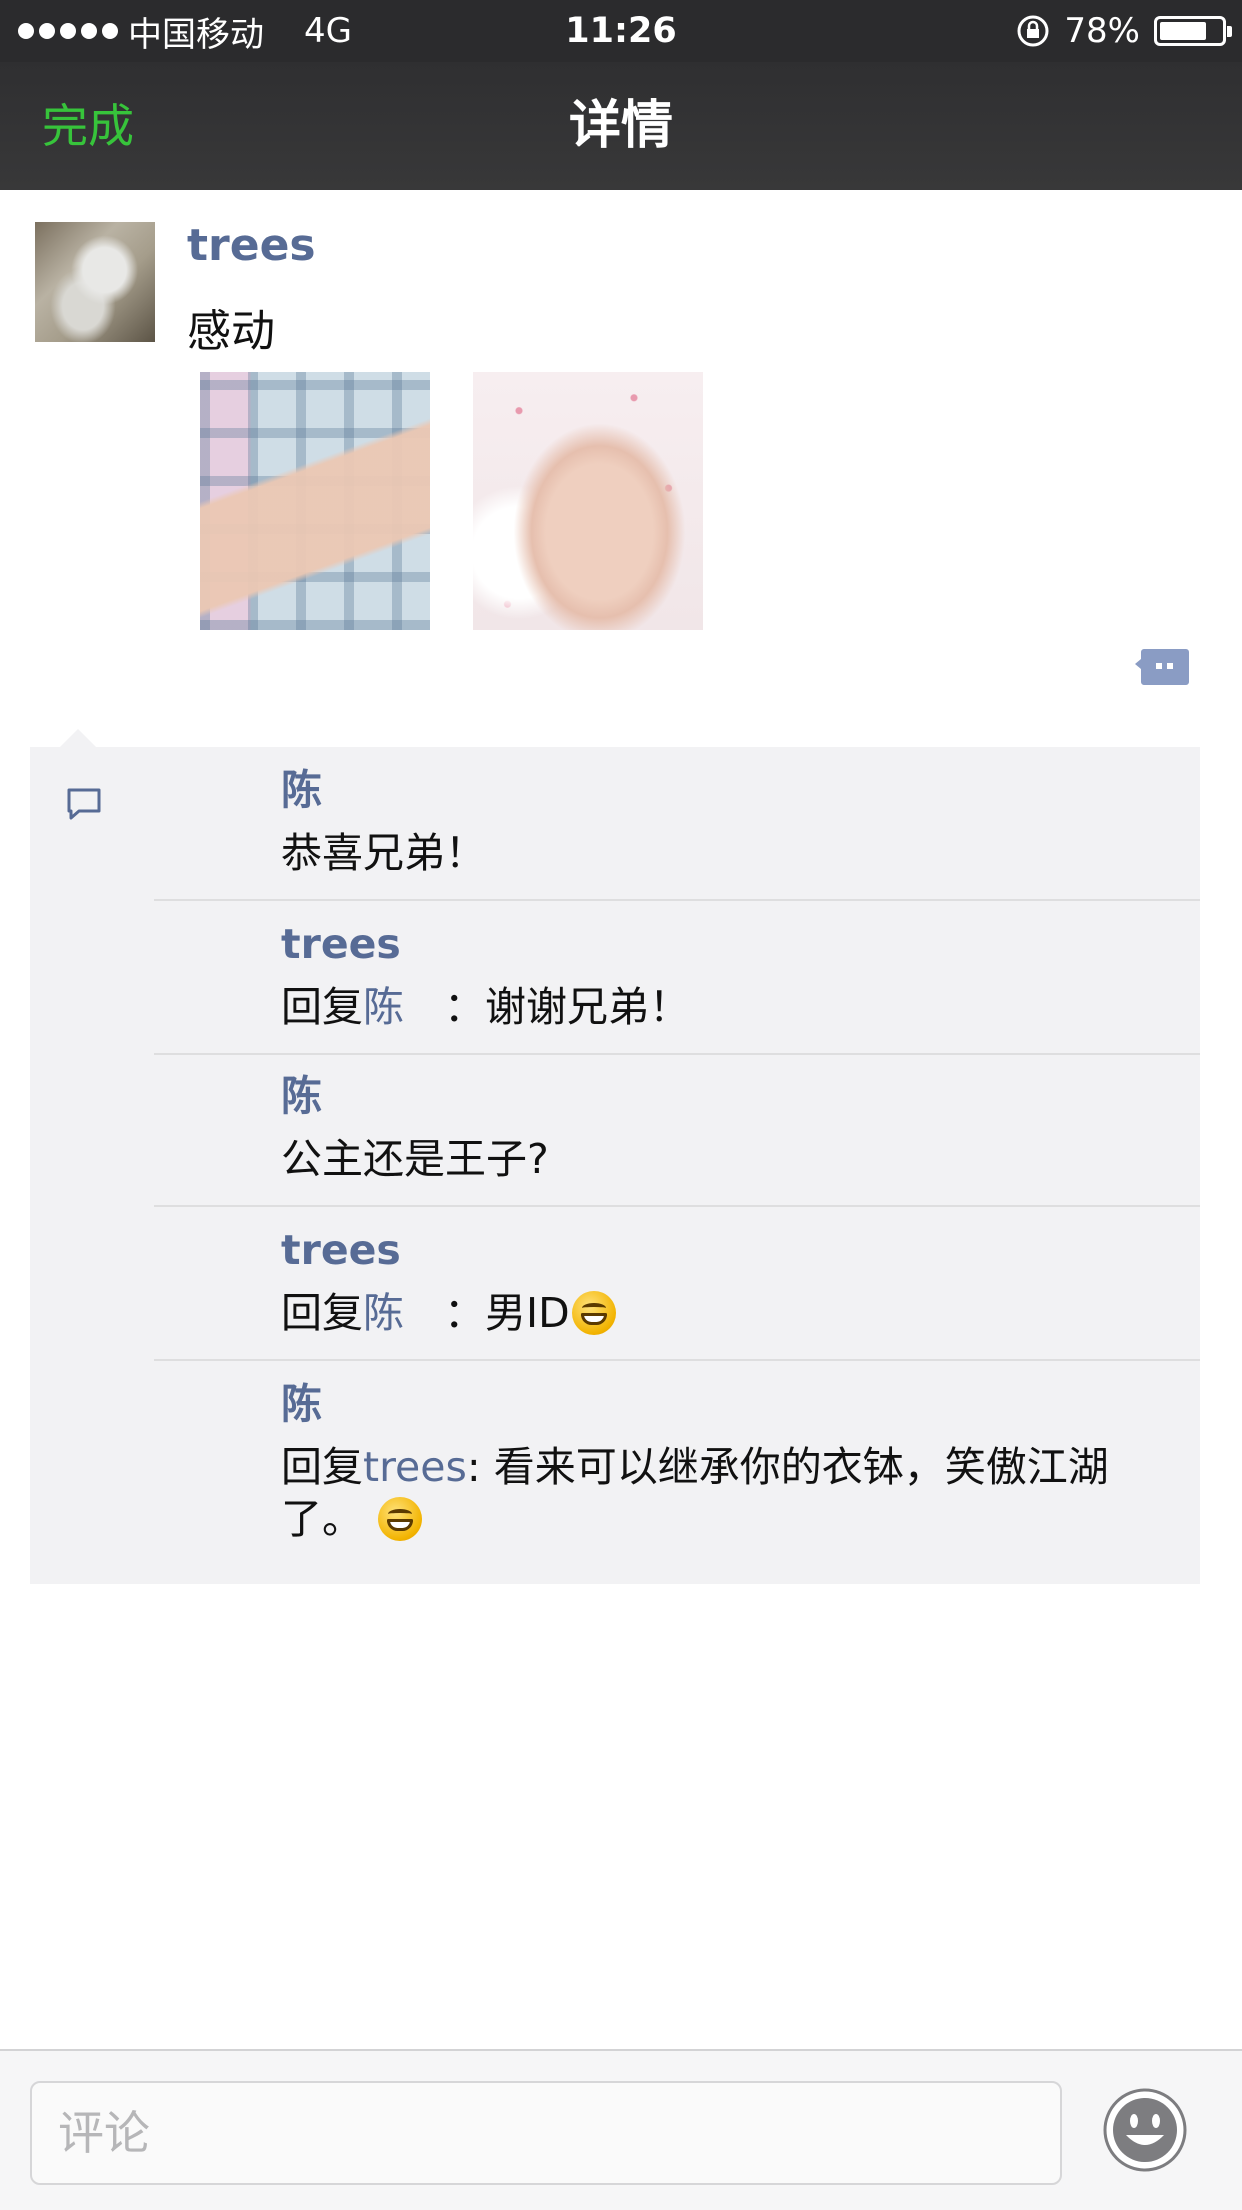  I want to click on reply-target: trees, so click(415, 1467).